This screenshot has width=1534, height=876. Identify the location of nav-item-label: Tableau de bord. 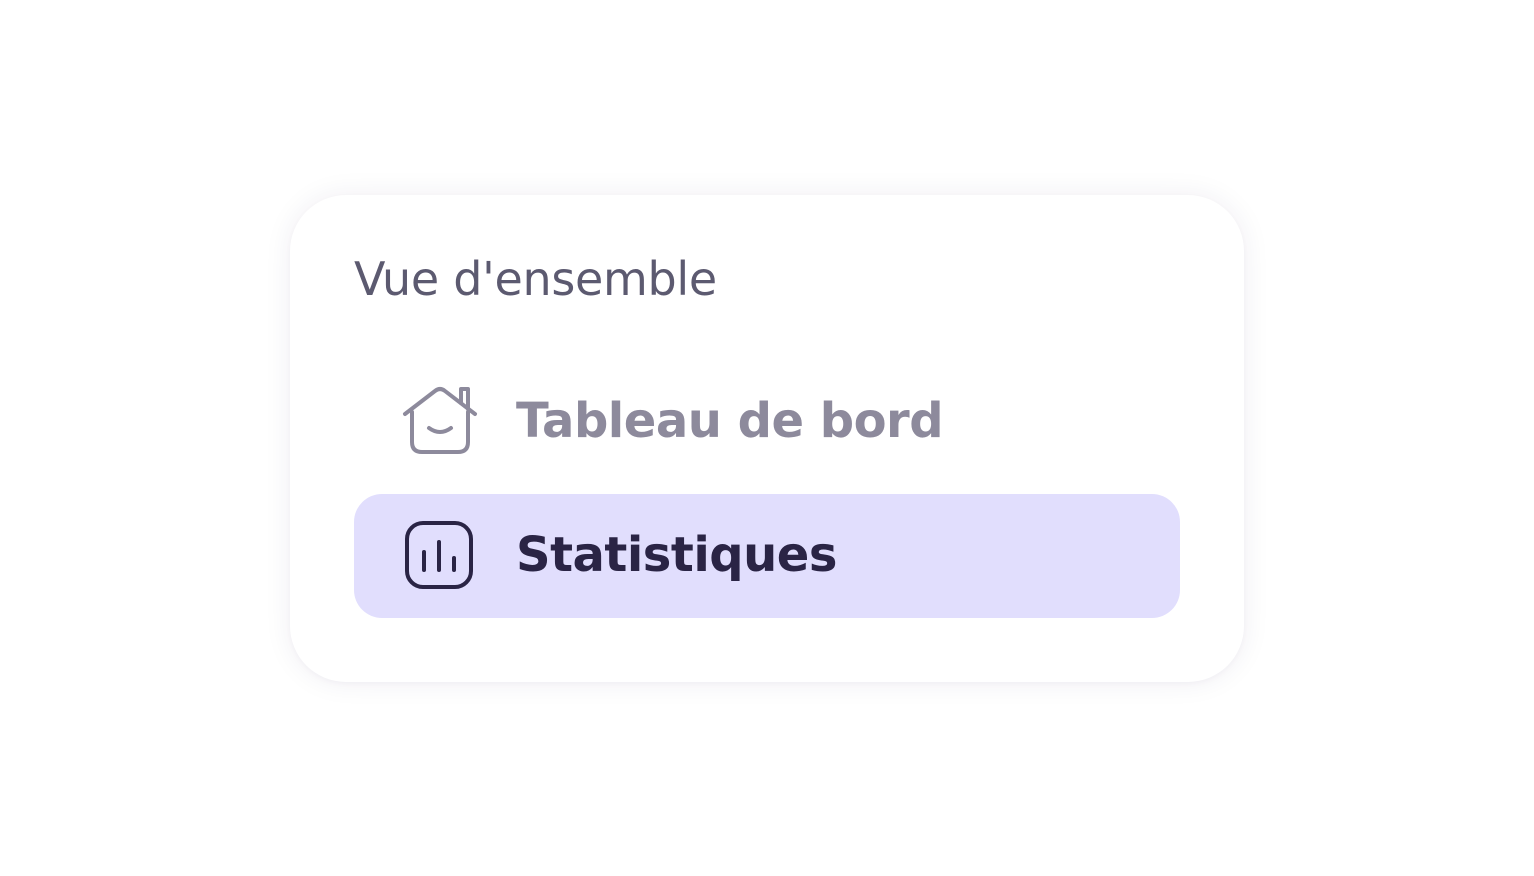
(730, 421).